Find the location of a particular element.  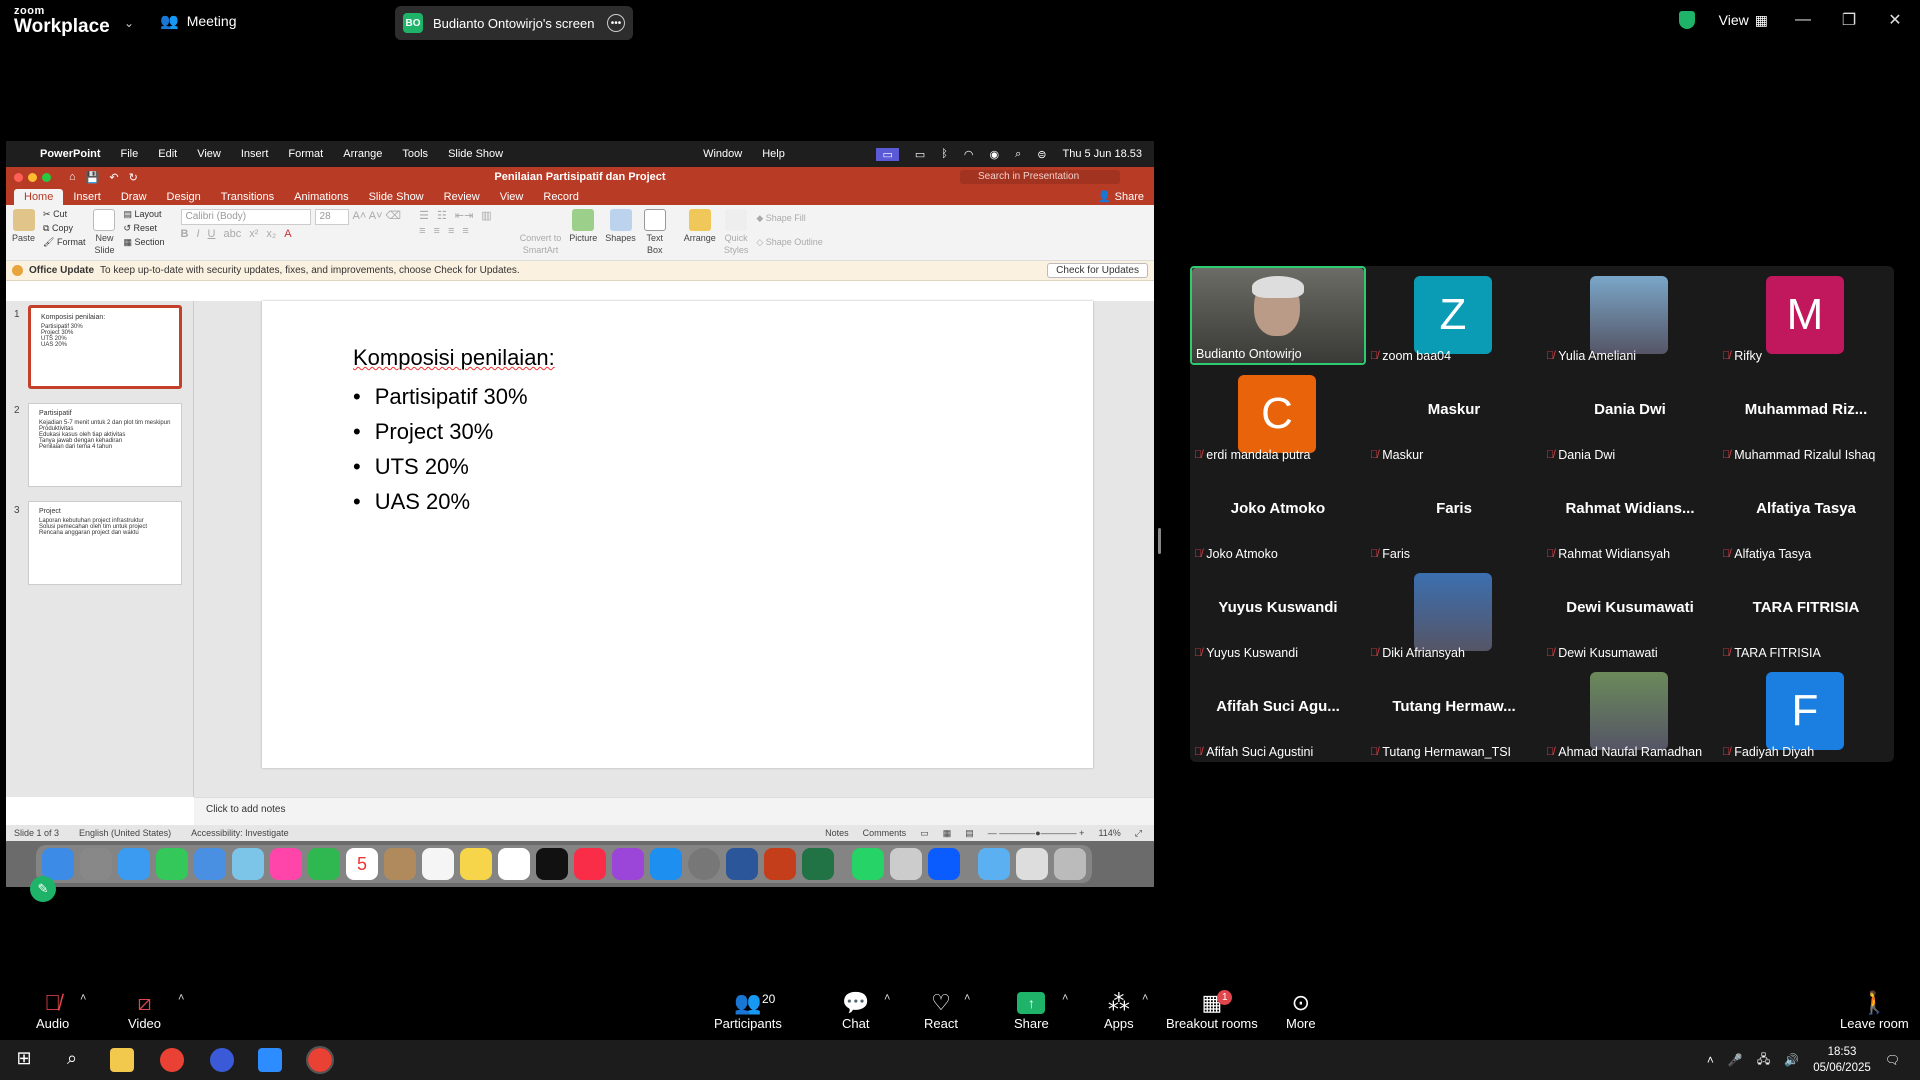

screen-share-pill: BO Budianto Ontowirjo's screen ••• is located at coordinates (514, 23).